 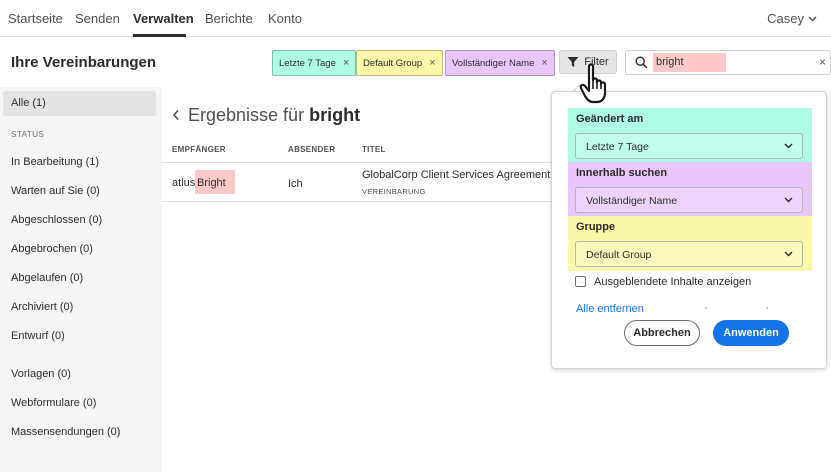 What do you see at coordinates (689, 200) in the screenshot?
I see `search-within-select: Vollständiger Name` at bounding box center [689, 200].